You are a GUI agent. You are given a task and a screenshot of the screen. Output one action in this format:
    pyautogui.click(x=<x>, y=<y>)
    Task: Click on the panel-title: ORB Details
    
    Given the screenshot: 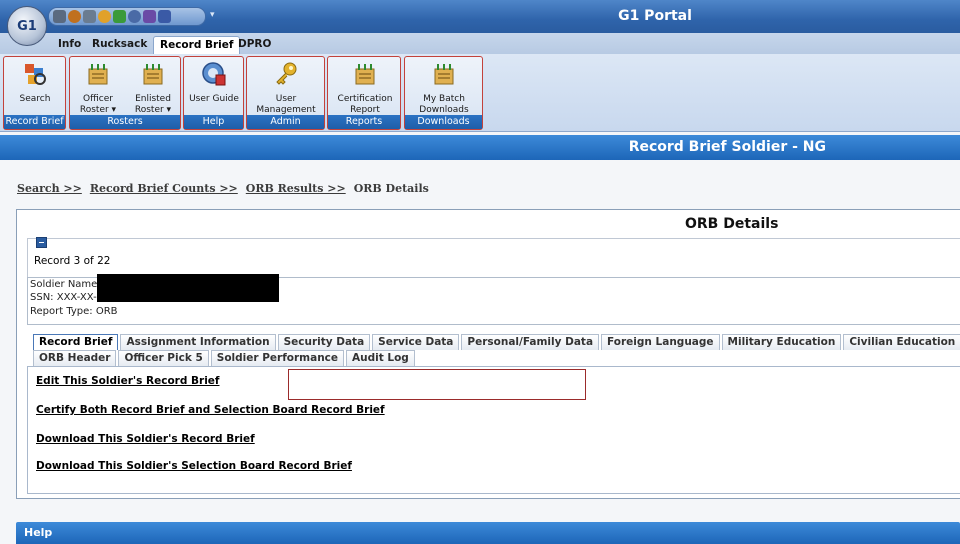 What is the action you would take?
    pyautogui.click(x=732, y=224)
    